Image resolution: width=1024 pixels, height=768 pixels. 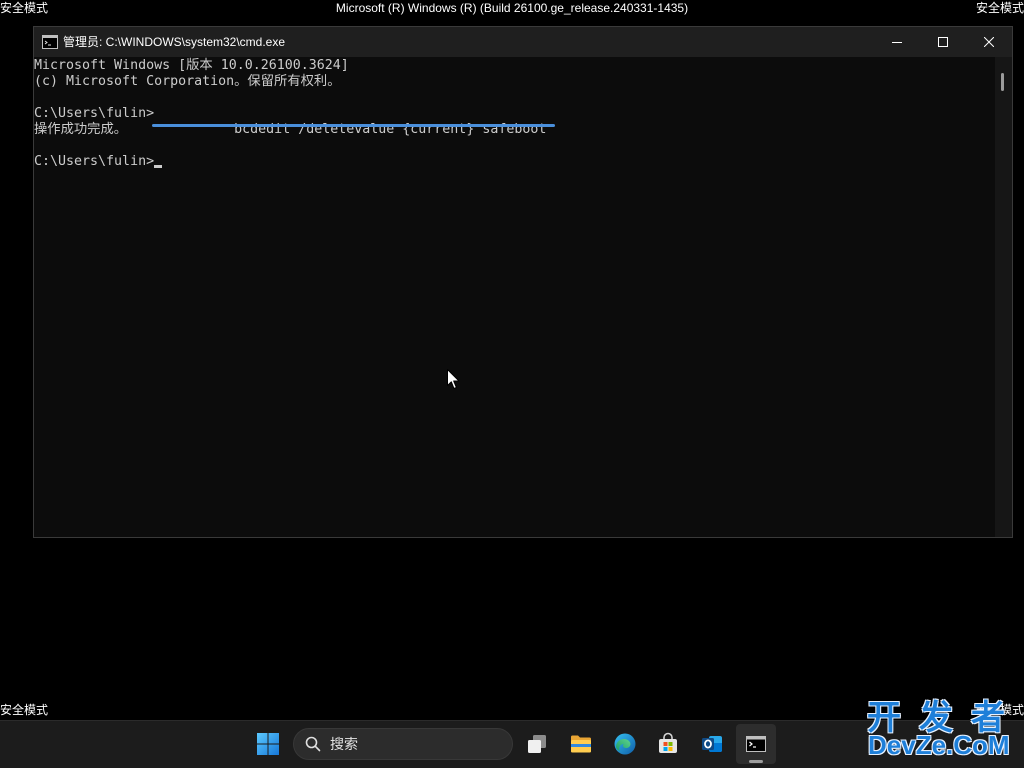 I want to click on search-placeholder: 搜索, so click(x=344, y=744).